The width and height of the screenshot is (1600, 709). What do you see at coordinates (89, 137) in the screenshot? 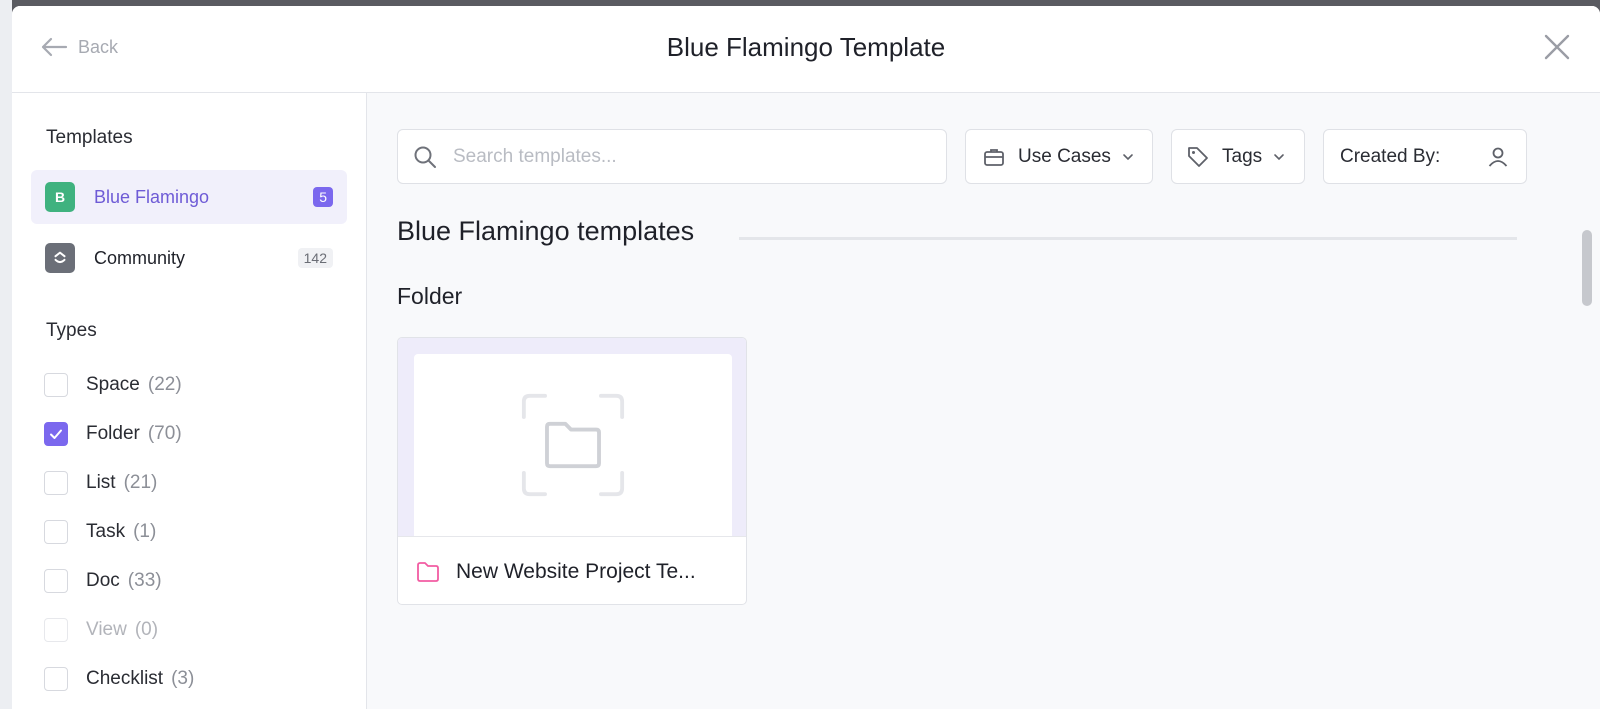
I see `templates-heading: Templates` at bounding box center [89, 137].